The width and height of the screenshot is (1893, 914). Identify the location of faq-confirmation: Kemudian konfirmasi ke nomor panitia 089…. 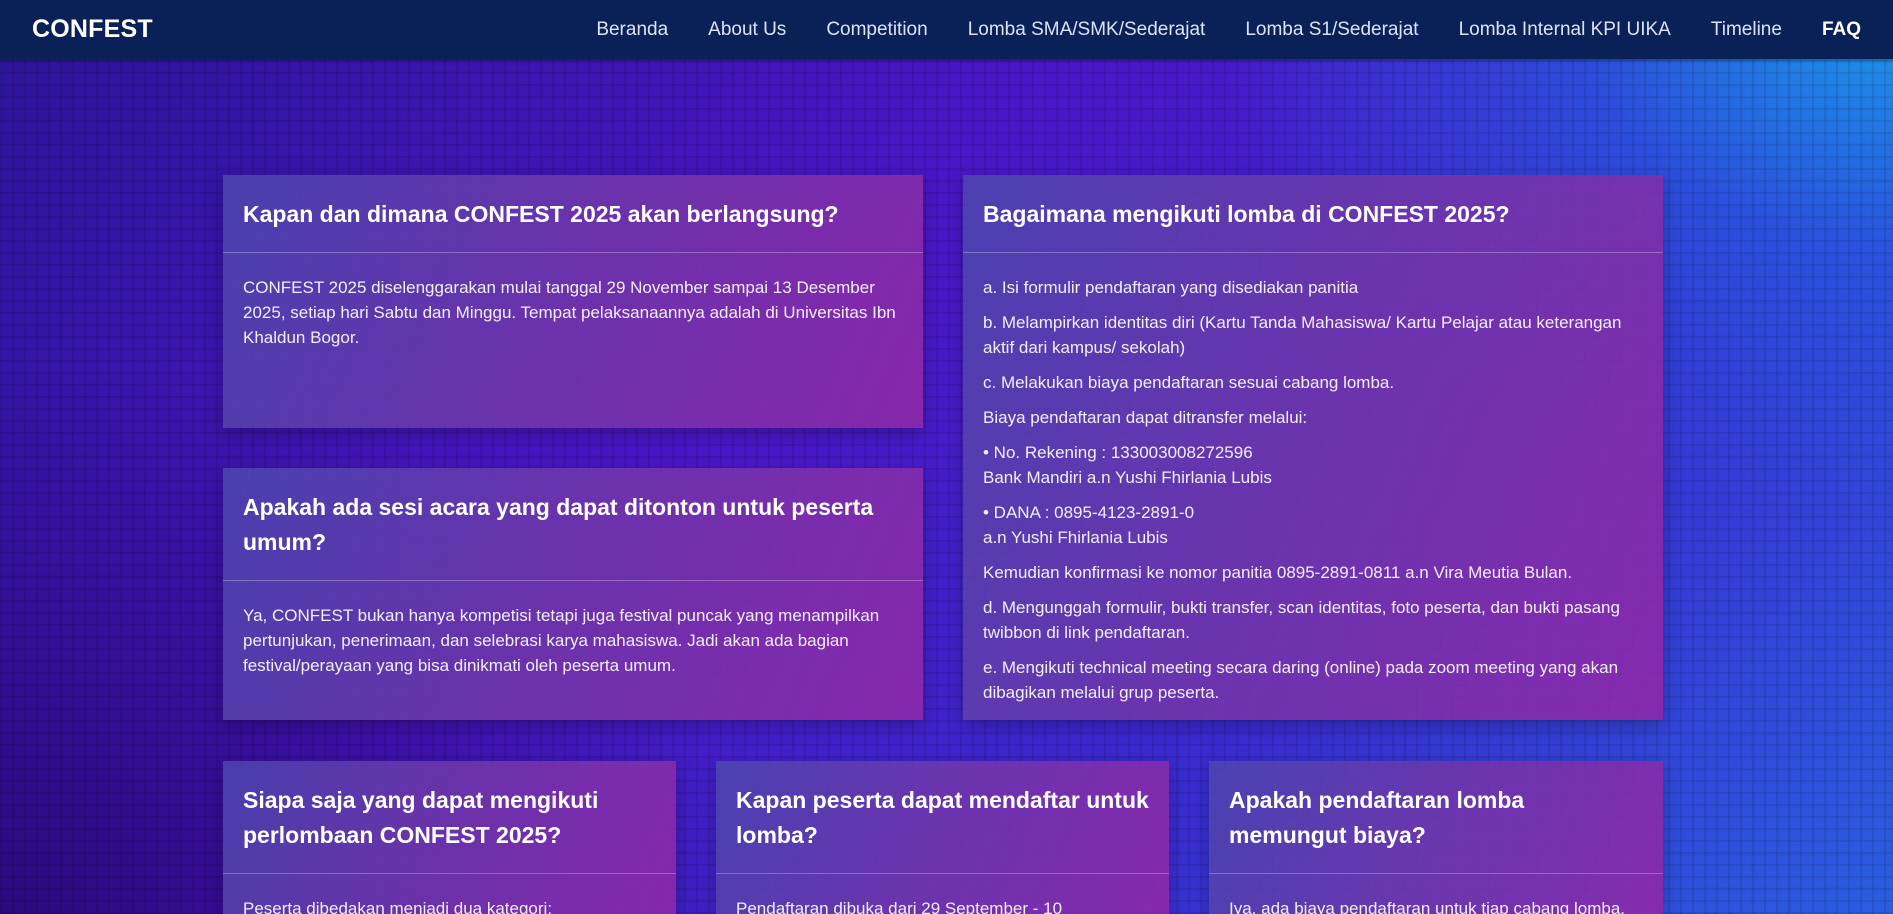
(1278, 572).